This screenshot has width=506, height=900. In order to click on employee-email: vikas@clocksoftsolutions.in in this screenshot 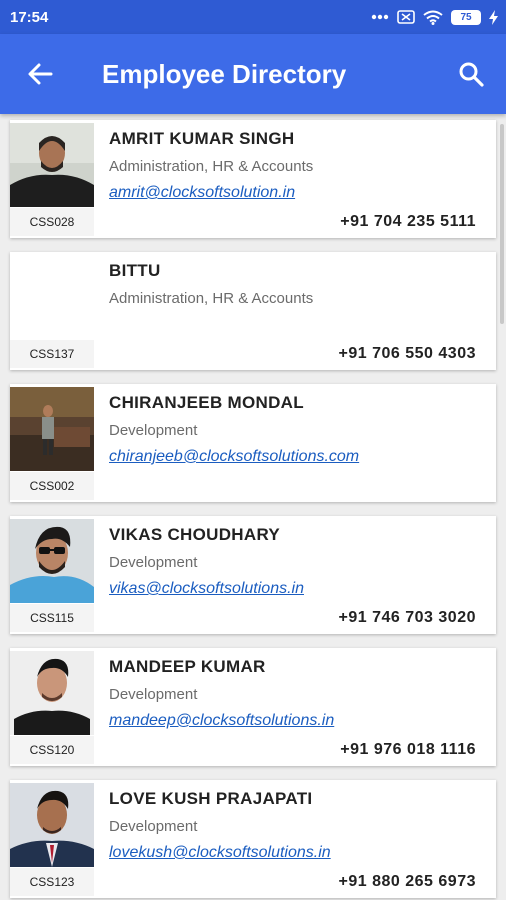, I will do `click(206, 589)`.